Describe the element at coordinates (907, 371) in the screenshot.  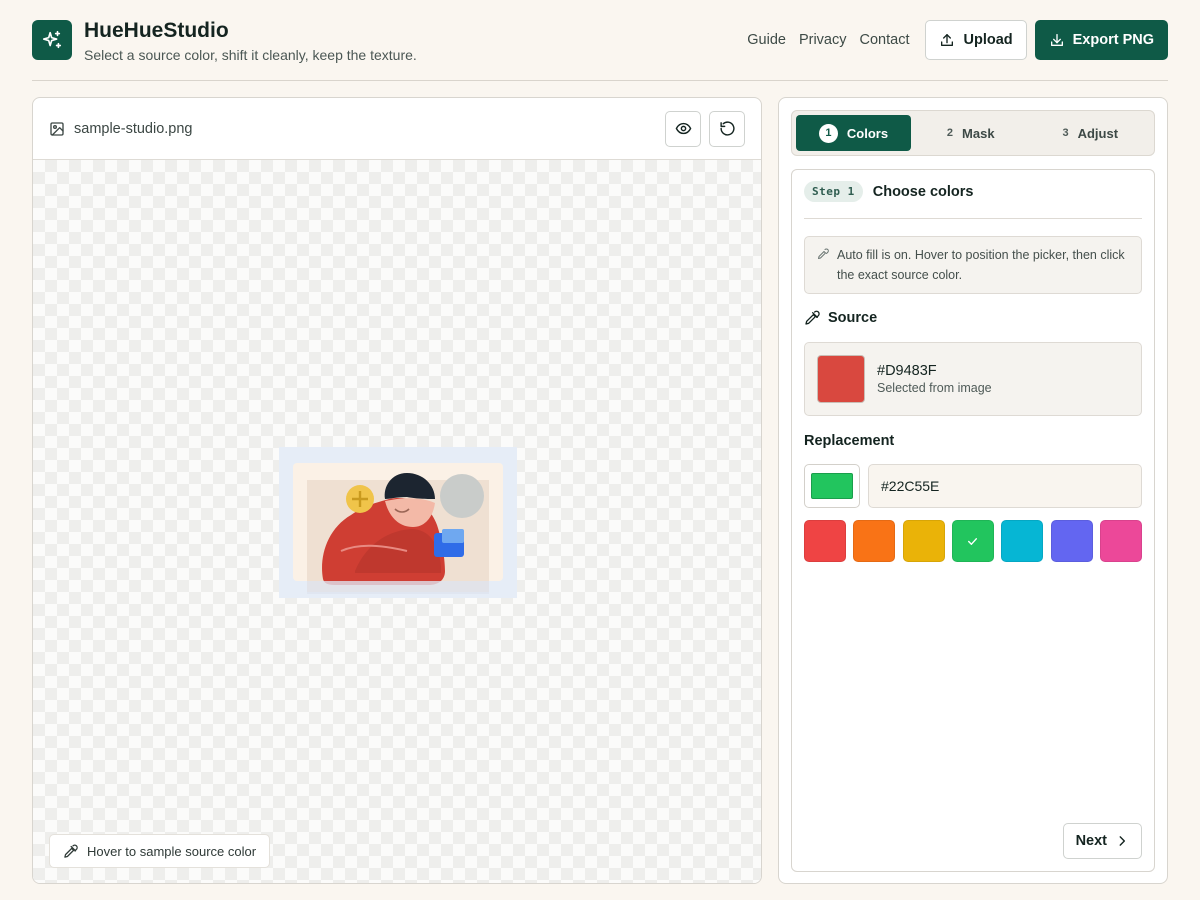
I see `source-hex: #D9483F` at that location.